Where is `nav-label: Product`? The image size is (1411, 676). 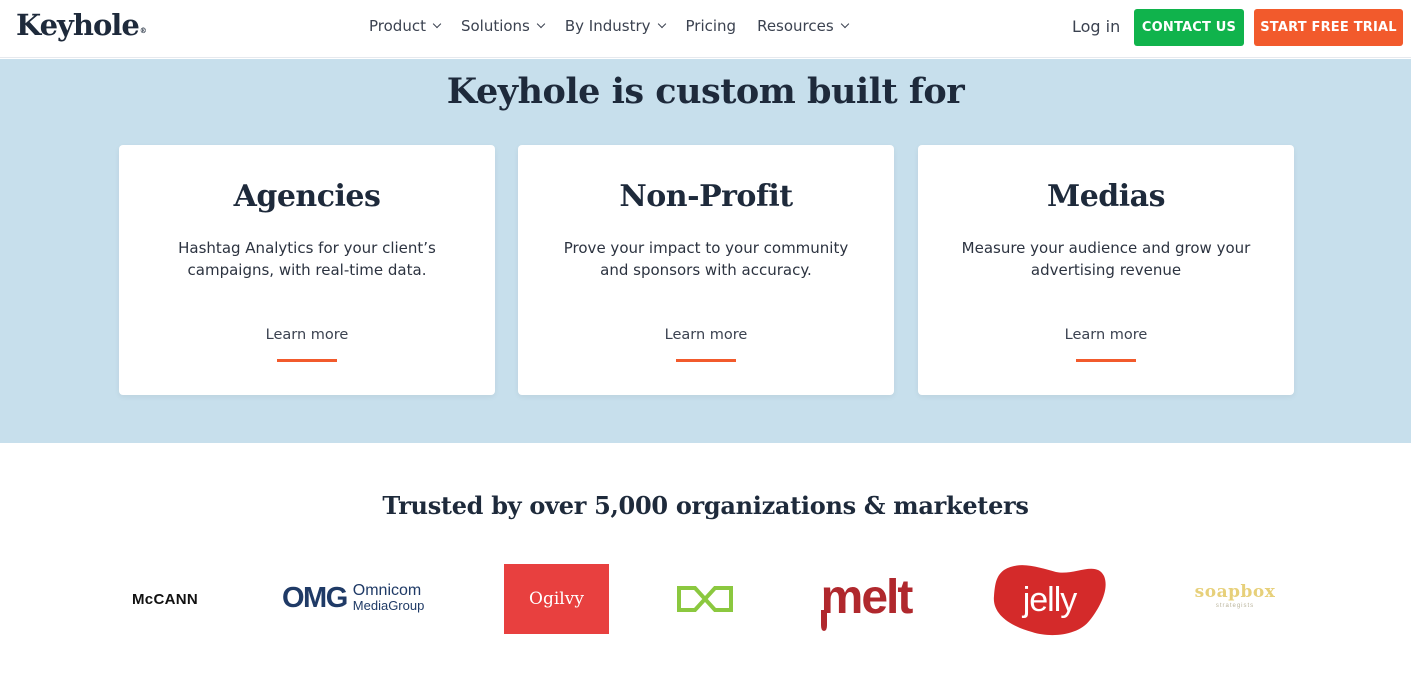
nav-label: Product is located at coordinates (397, 26).